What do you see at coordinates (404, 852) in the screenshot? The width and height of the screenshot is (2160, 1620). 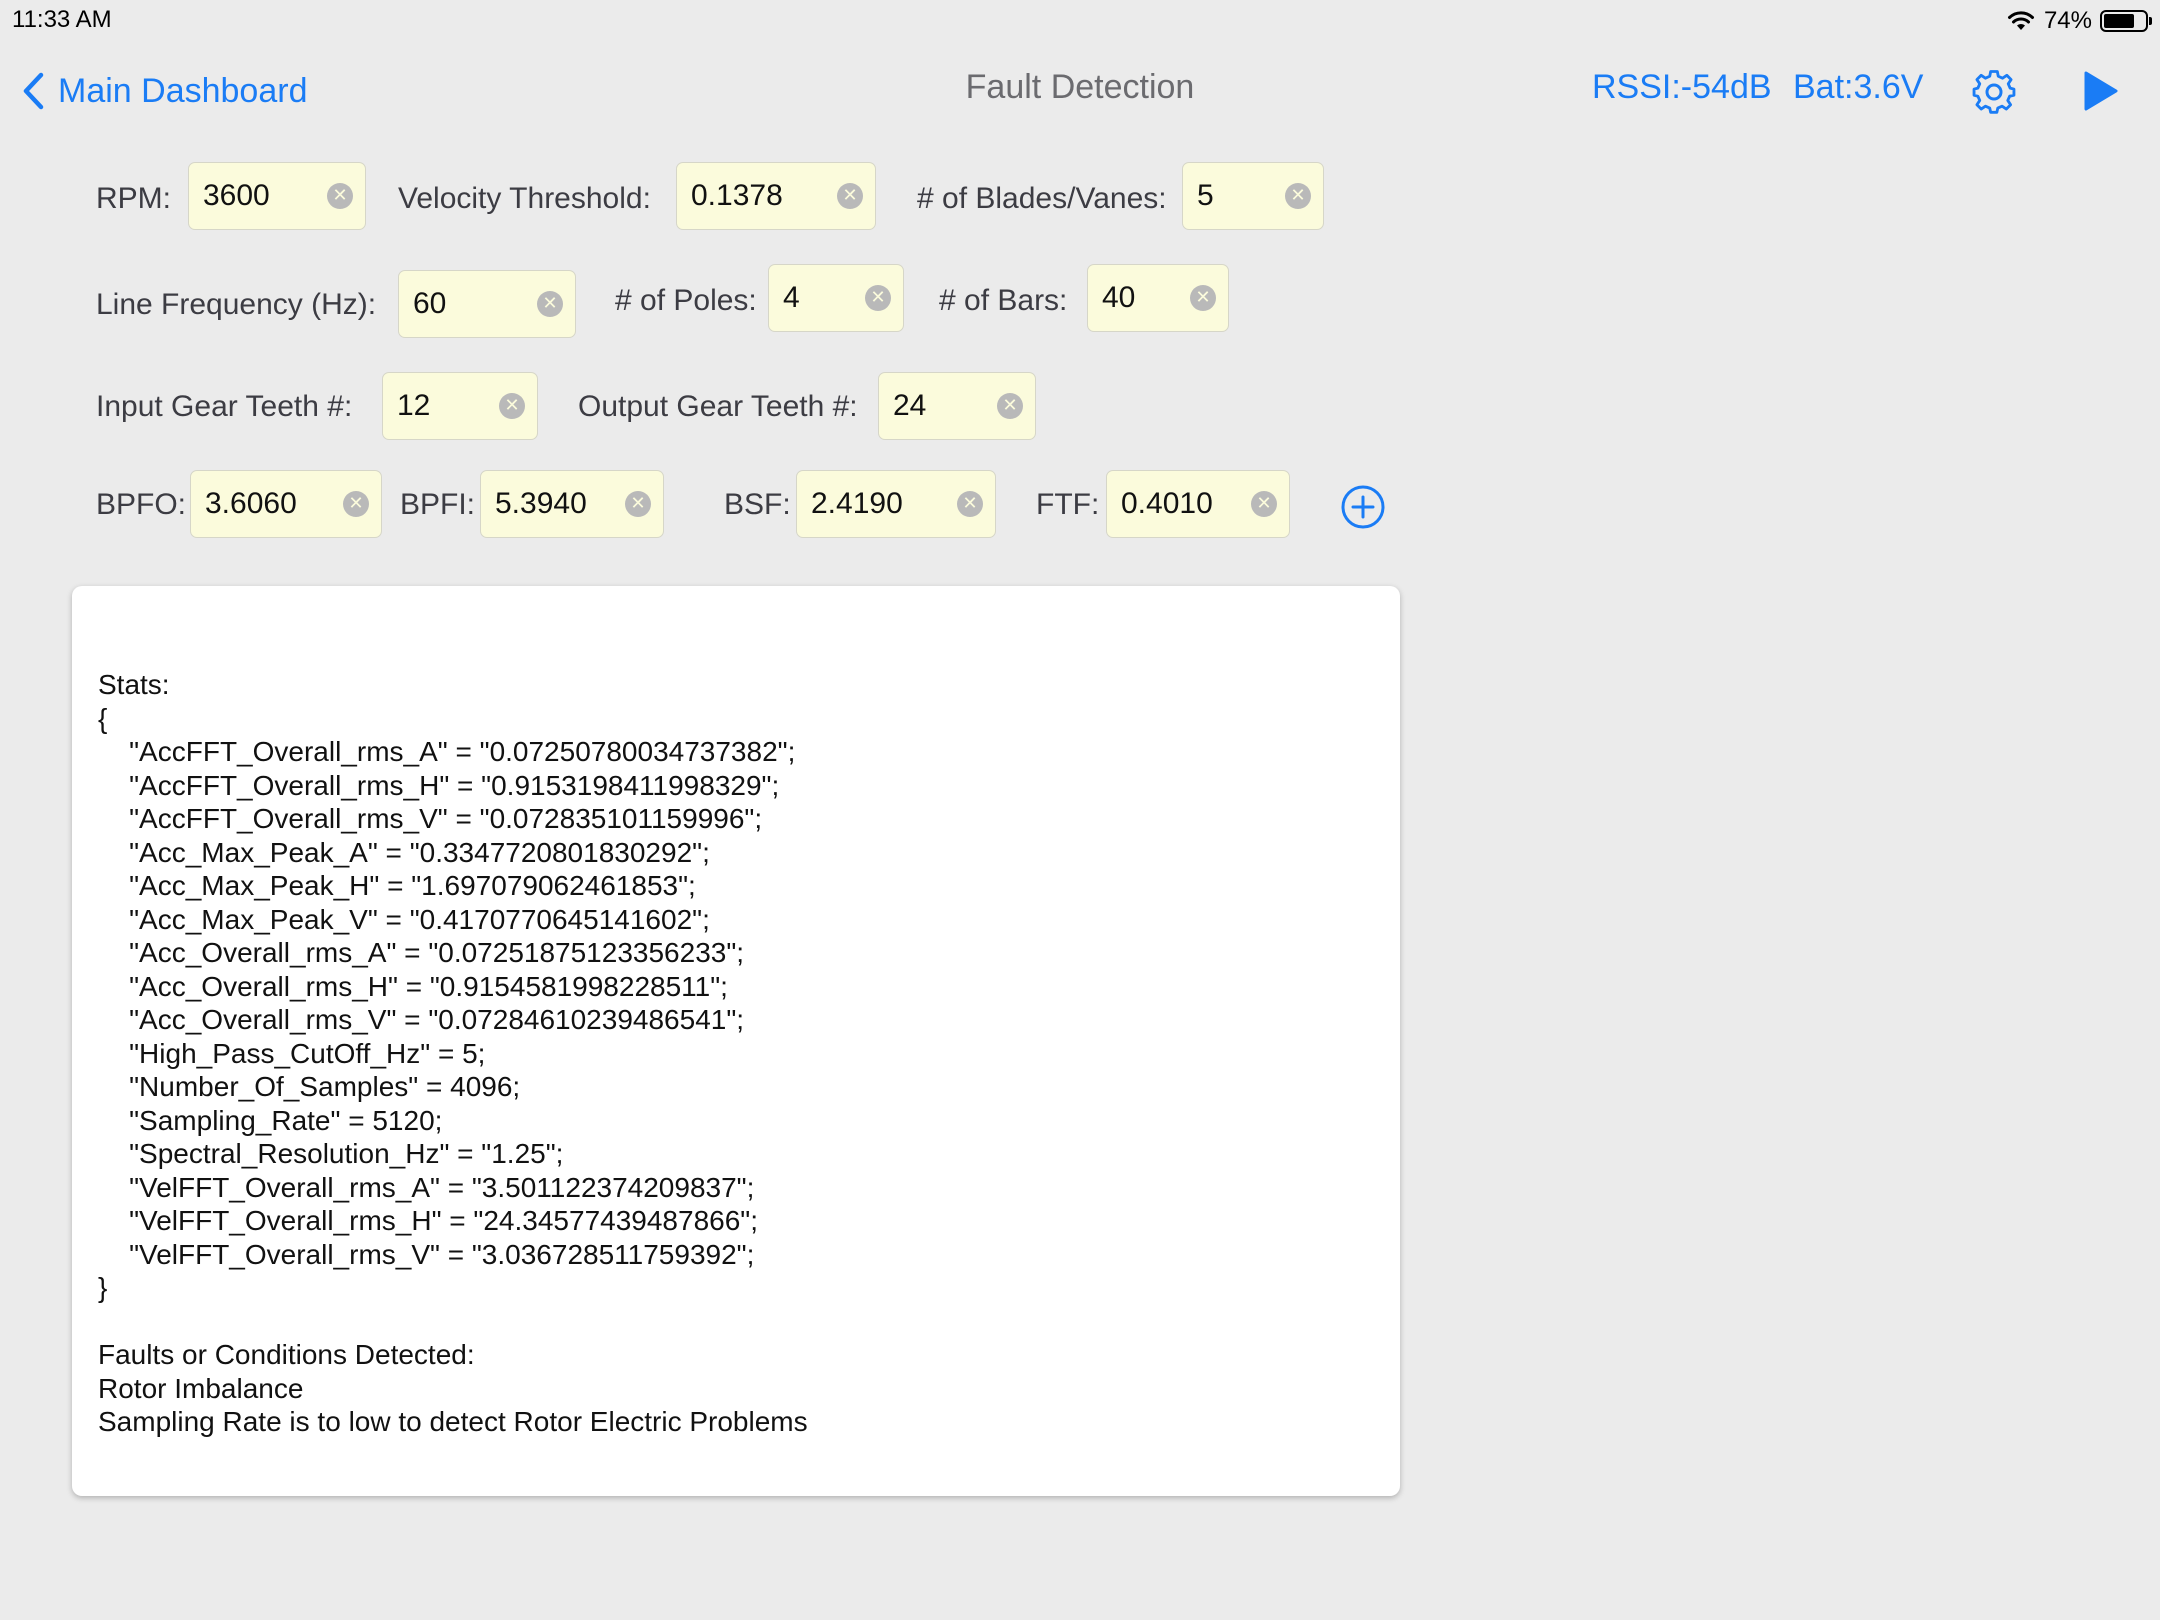 I see `results-line: "Acc_Max_Peak_A" = "0.3347720801830292";` at bounding box center [404, 852].